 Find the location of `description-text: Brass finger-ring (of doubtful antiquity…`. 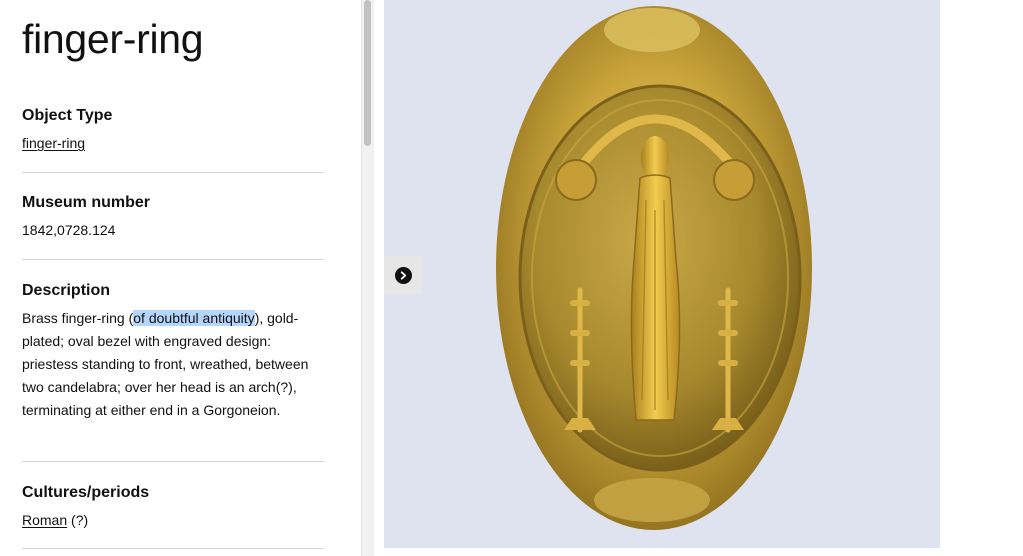

description-text: Brass finger-ring (of doubtful antiquity… is located at coordinates (173, 364).